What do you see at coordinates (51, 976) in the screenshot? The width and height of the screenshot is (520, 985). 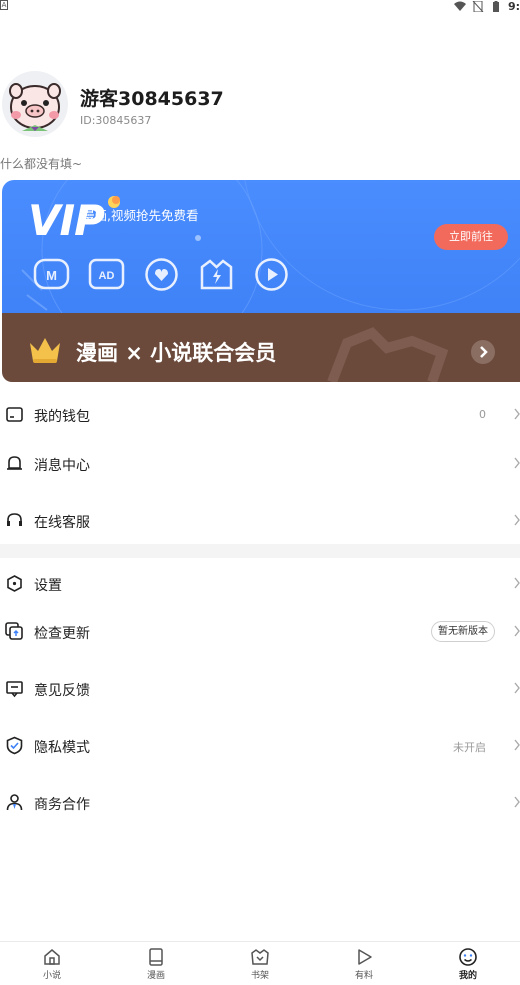 I see `nav-label: 小说` at bounding box center [51, 976].